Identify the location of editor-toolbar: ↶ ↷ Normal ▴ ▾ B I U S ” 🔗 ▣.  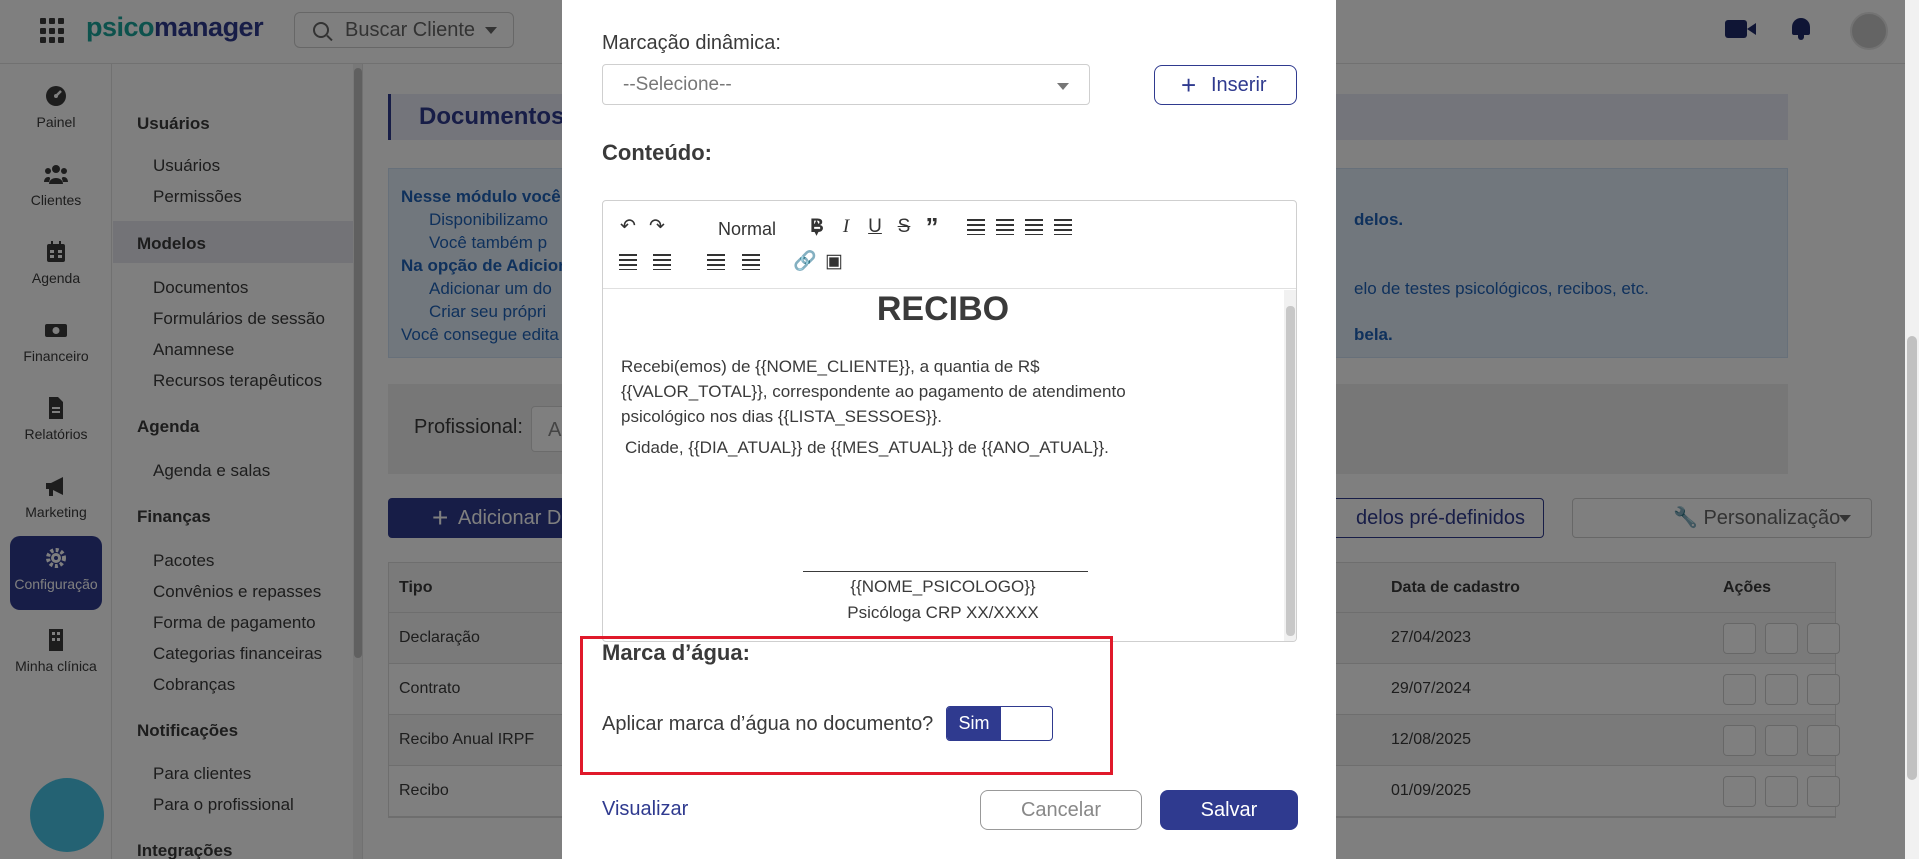
(949, 245).